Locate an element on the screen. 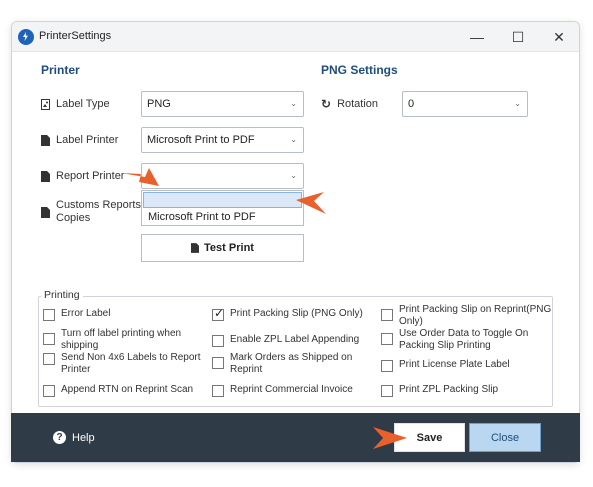 The height and width of the screenshot is (487, 593). dropdown-option-empty is located at coordinates (222, 200).